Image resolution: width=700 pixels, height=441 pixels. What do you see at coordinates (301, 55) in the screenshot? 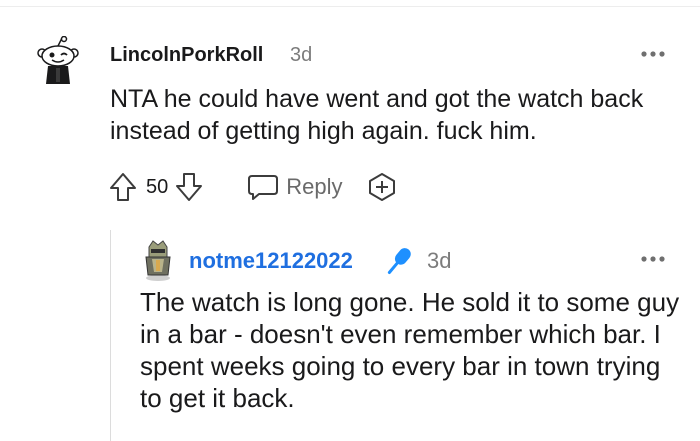
I see `comment-timestamp: 3d` at bounding box center [301, 55].